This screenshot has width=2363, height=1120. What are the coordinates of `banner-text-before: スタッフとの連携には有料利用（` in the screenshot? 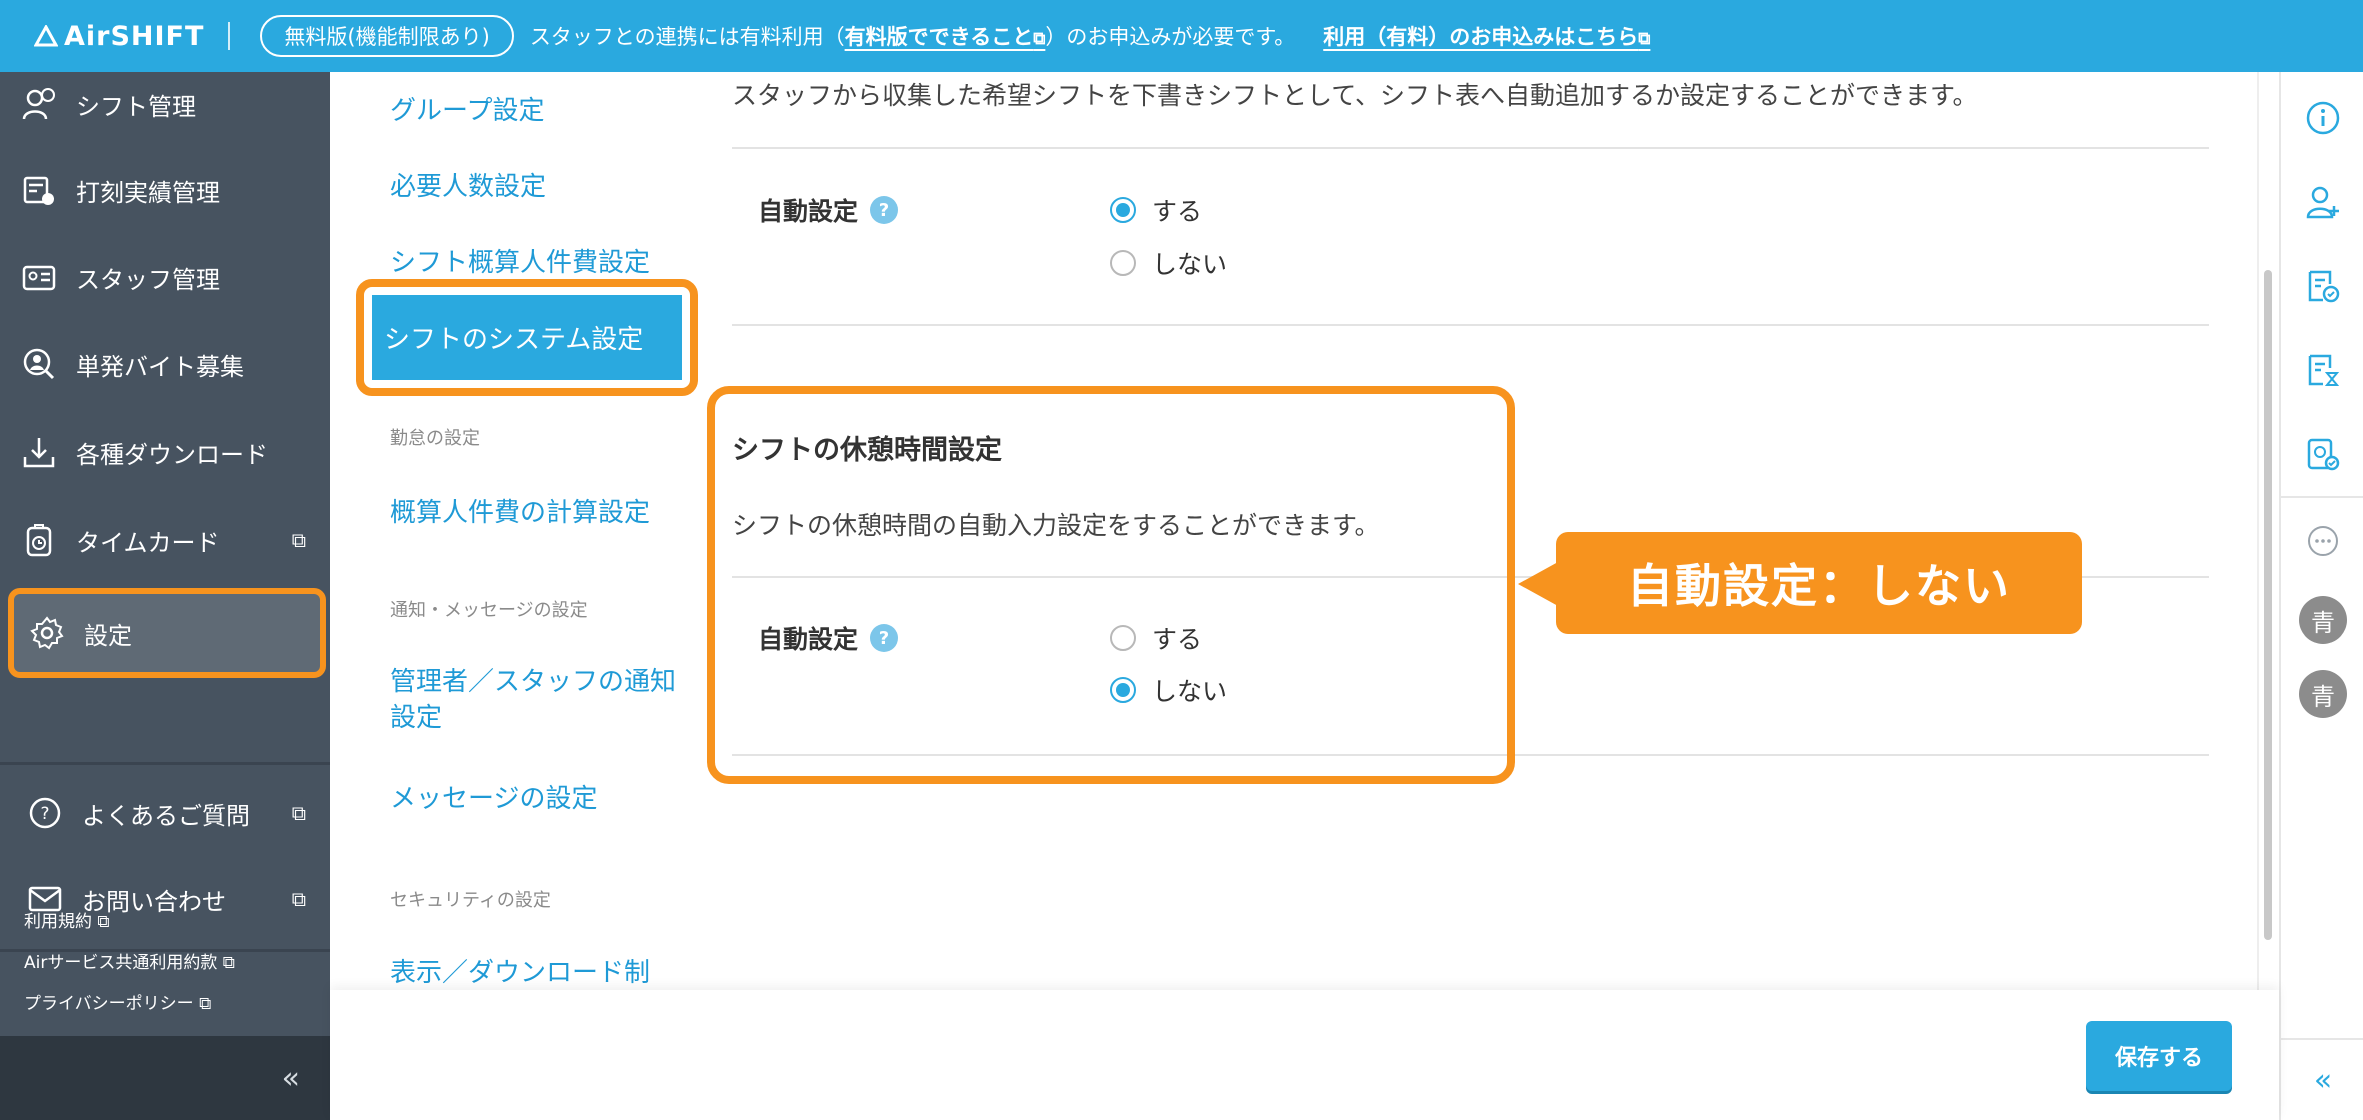 It's located at (687, 37).